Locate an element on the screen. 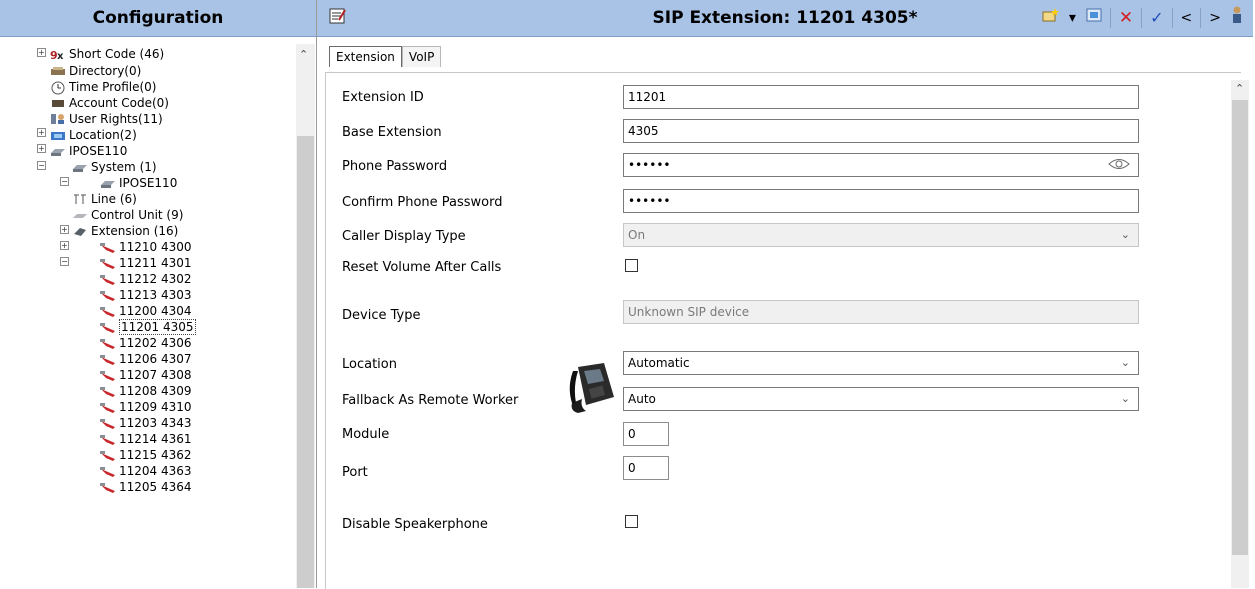  desk-phone-icon is located at coordinates (591, 388).